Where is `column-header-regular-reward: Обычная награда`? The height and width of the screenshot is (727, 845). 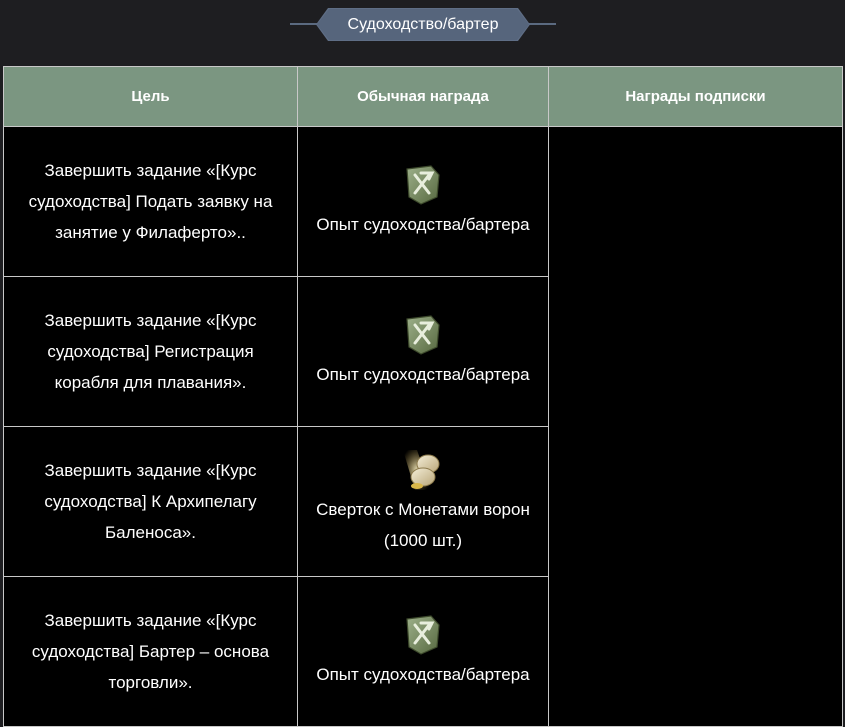
column-header-regular-reward: Обычная награда is located at coordinates (423, 96).